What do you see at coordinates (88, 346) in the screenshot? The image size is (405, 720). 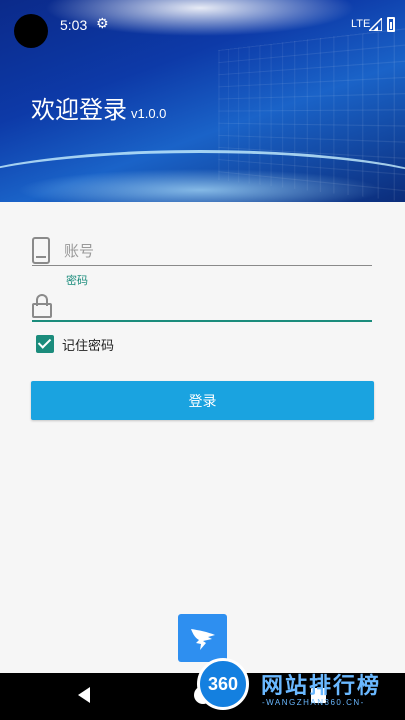 I see `remember-label: 记住密码` at bounding box center [88, 346].